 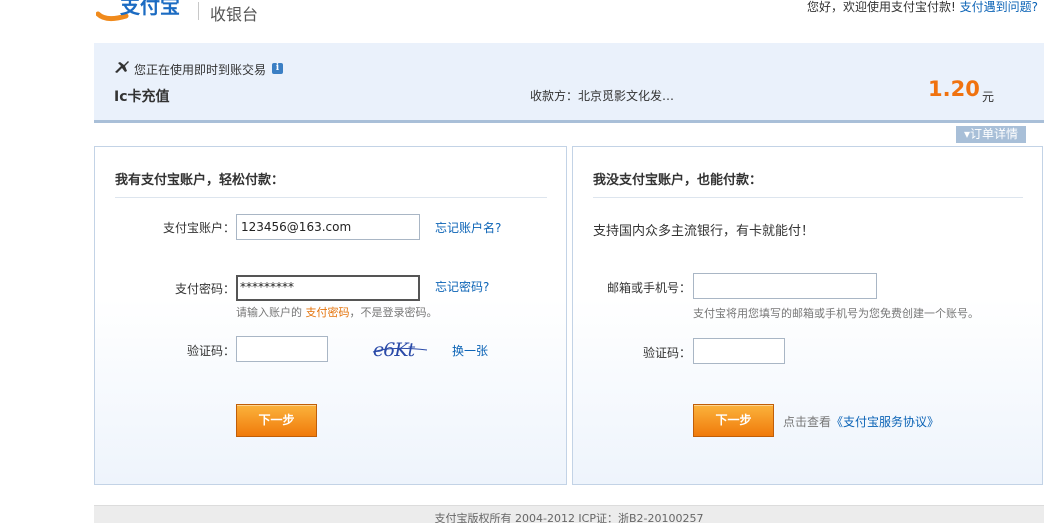 What do you see at coordinates (198, 228) in the screenshot?
I see `account-label: 支付宝账户：` at bounding box center [198, 228].